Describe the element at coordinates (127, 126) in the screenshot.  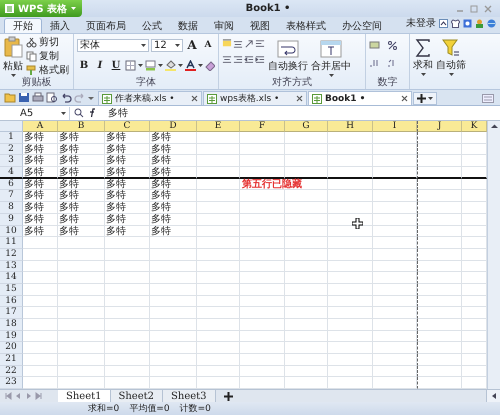
I see `column-header: C` at that location.